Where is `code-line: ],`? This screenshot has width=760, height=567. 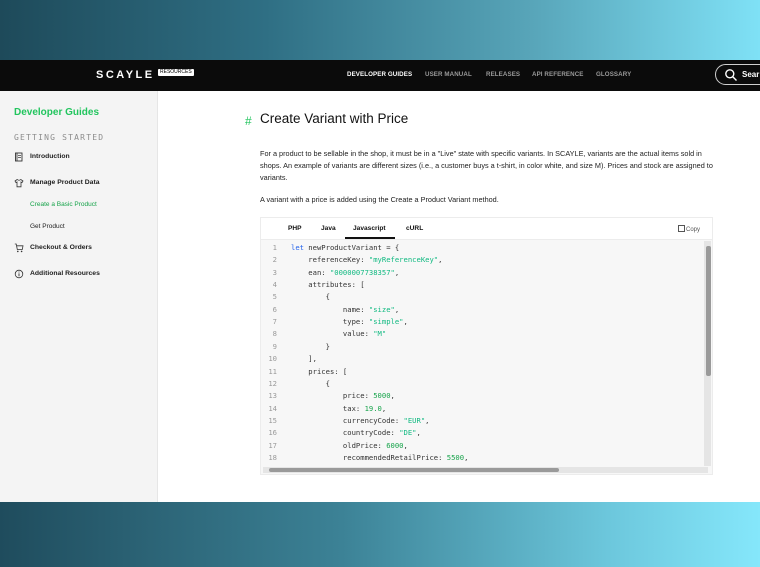 code-line: ], is located at coordinates (304, 359).